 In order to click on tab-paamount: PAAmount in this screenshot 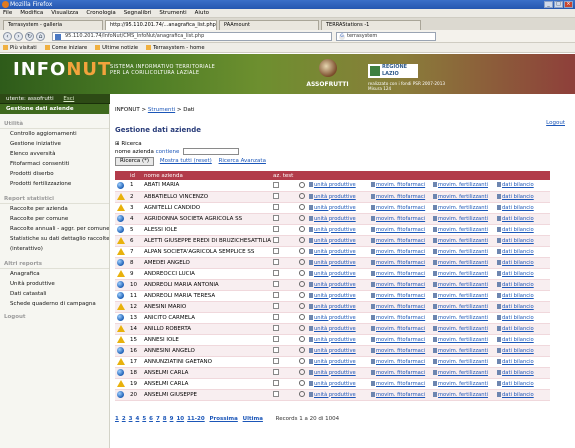, I will do `click(269, 25)`.